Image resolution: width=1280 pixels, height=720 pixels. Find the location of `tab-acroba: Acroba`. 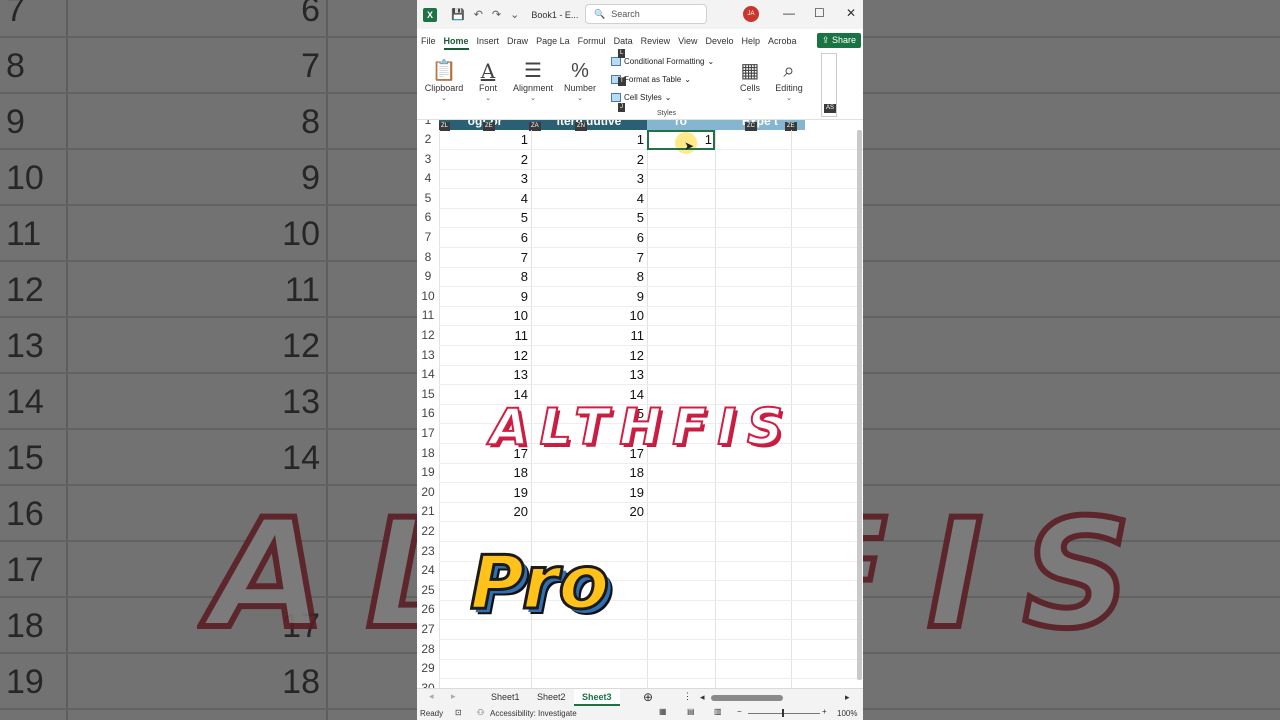

tab-acroba: Acroba is located at coordinates (782, 41).